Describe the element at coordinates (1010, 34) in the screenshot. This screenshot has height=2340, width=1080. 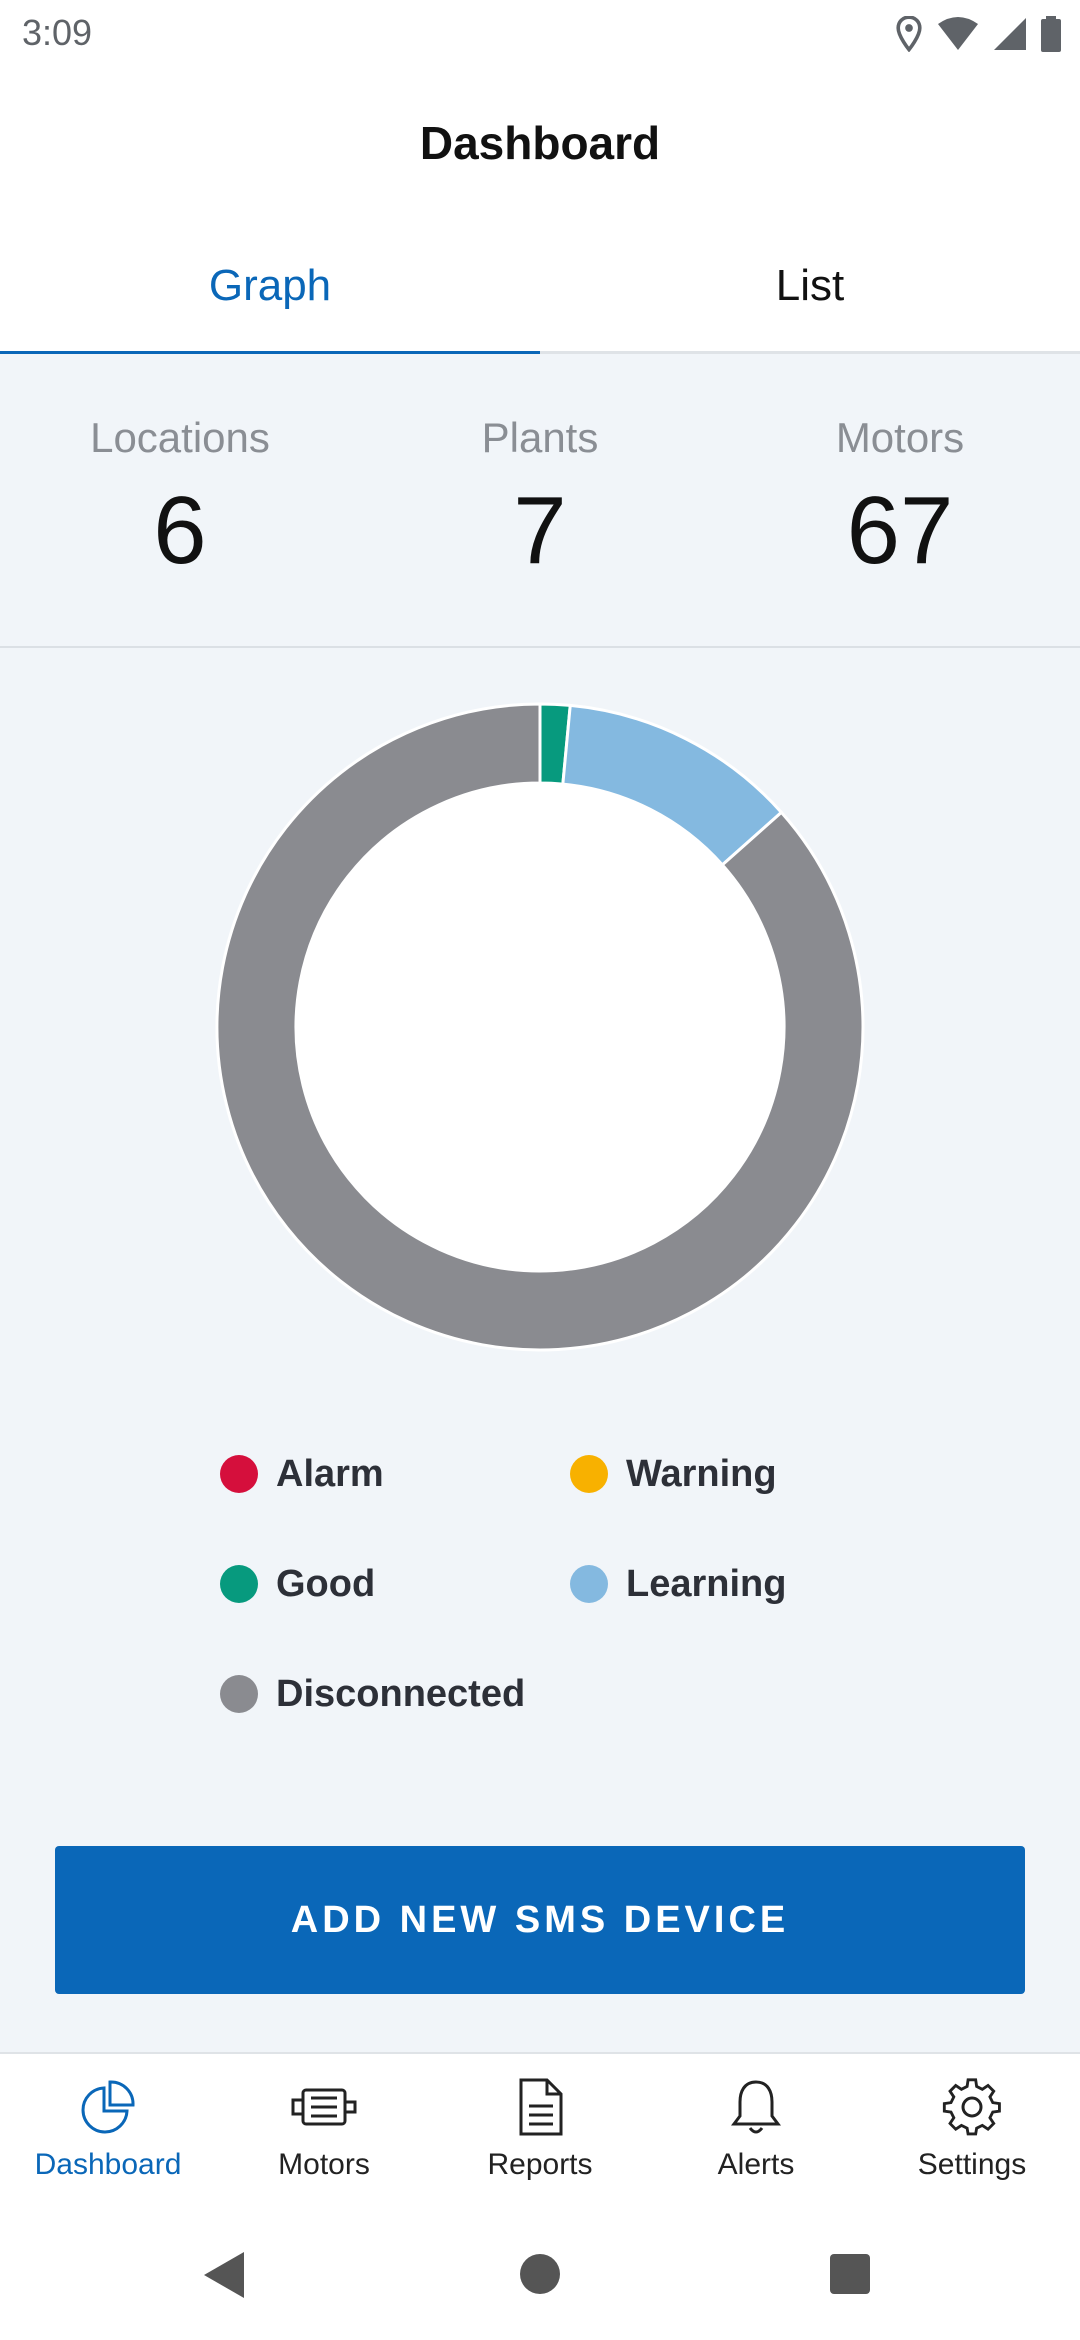
I see `signal-icon` at that location.